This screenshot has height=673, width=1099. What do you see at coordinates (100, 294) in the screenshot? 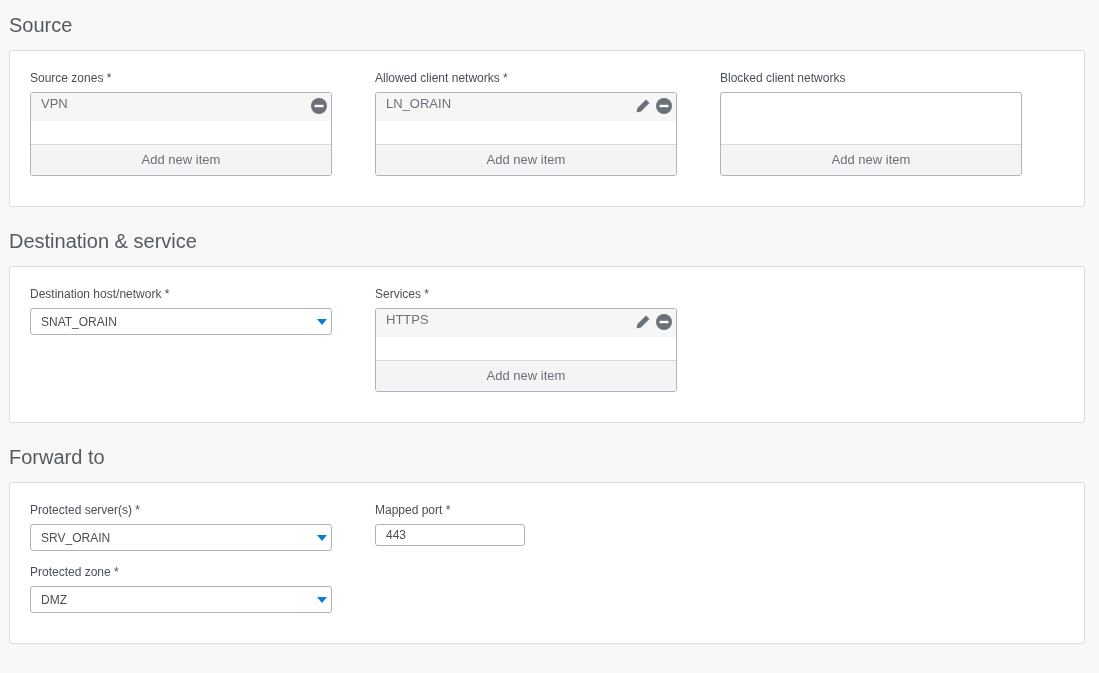
I see `field-label: Destination host/network *` at bounding box center [100, 294].